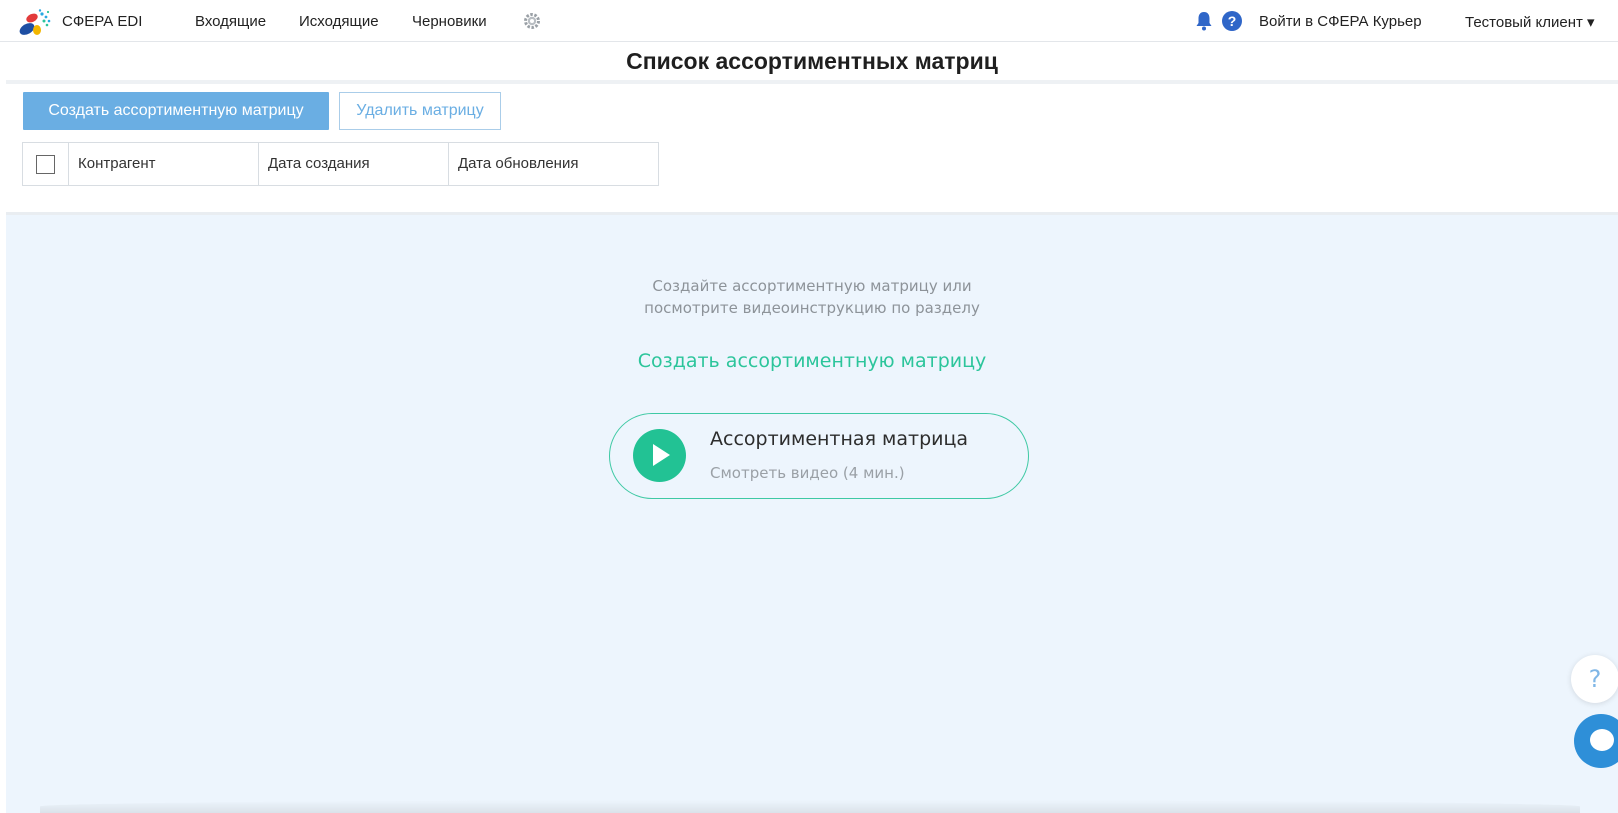 The image size is (1618, 813). I want to click on title-bar: Список ассортиментных матриц, so click(812, 63).